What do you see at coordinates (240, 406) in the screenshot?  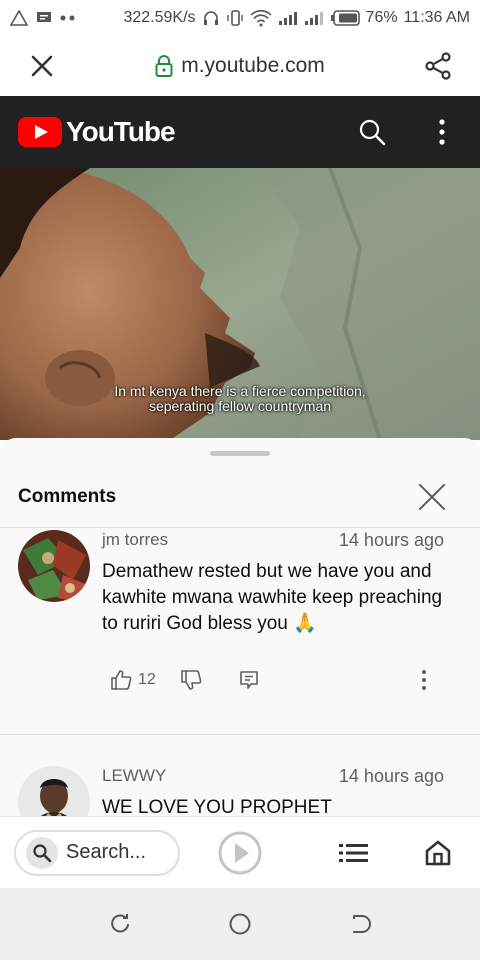 I see `video-caption-line-2: seperating fellow countryman` at bounding box center [240, 406].